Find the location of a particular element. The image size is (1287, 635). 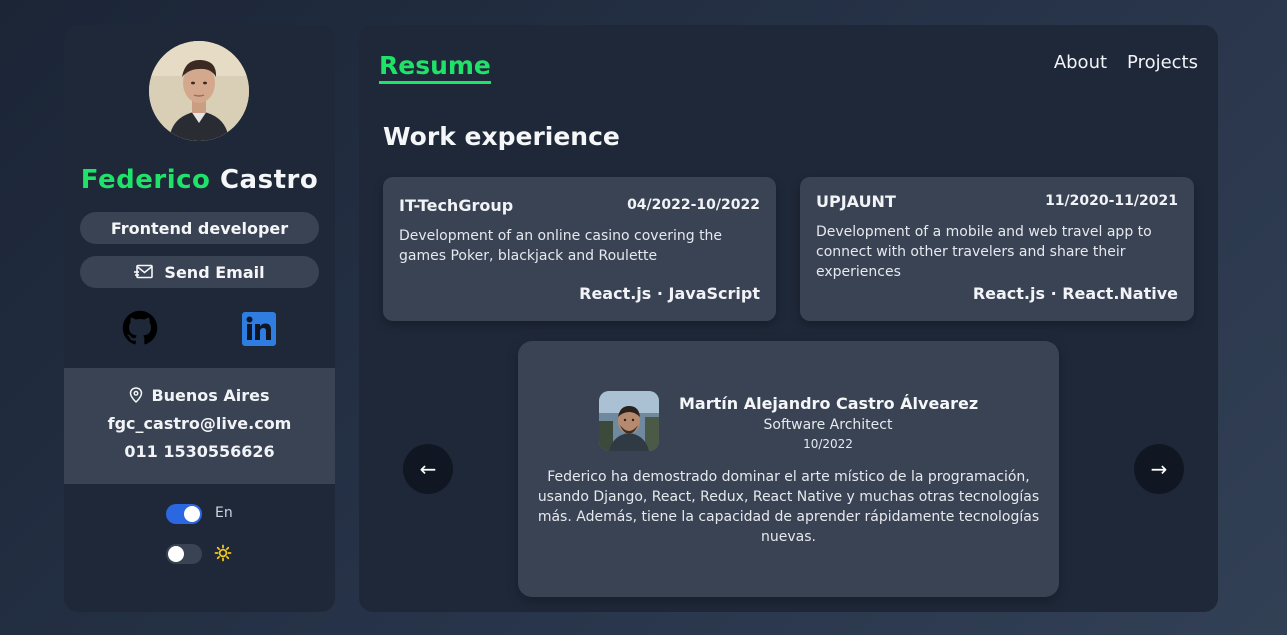

theme-toggle is located at coordinates (184, 554).